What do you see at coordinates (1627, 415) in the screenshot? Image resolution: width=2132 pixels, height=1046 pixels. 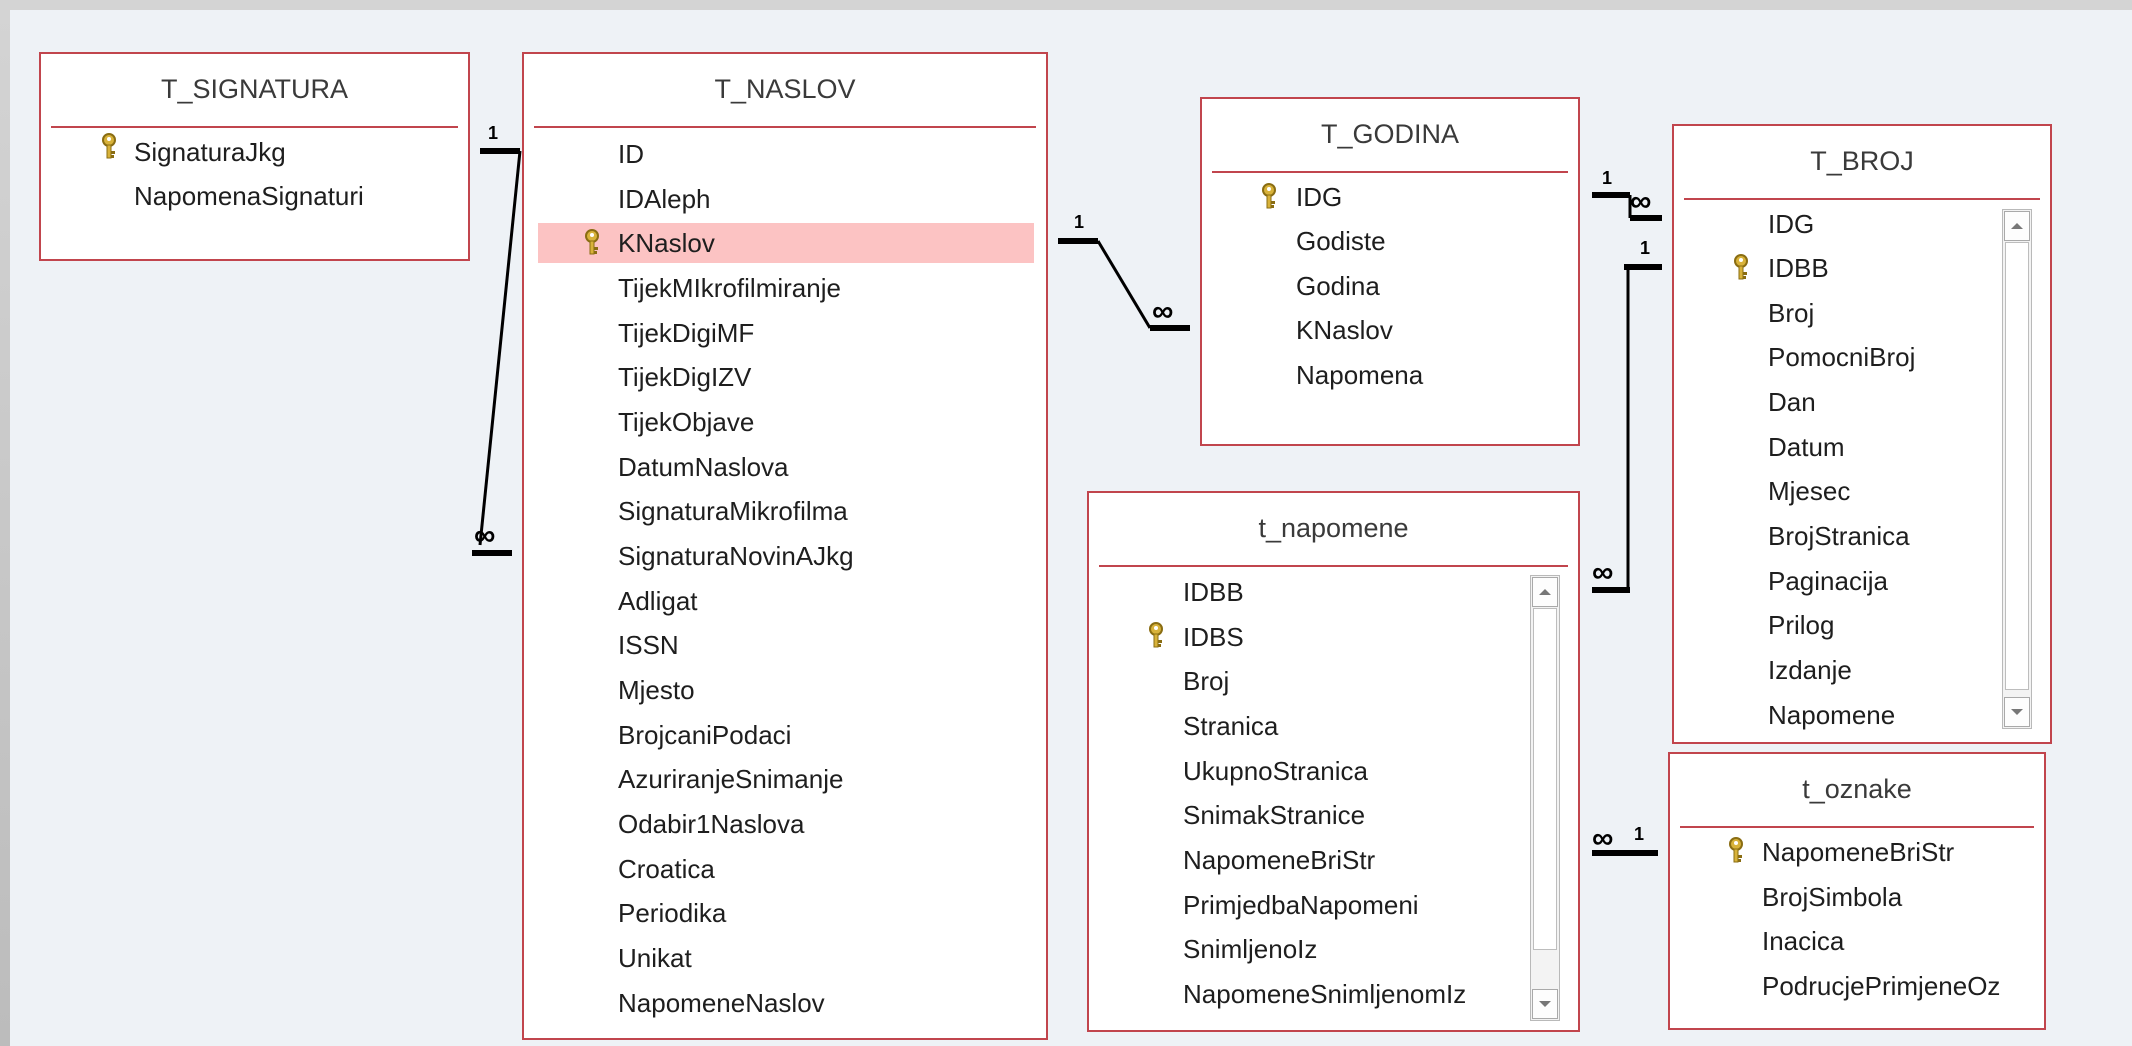 I see `relationship-broj-napomene: 1 ∞` at bounding box center [1627, 415].